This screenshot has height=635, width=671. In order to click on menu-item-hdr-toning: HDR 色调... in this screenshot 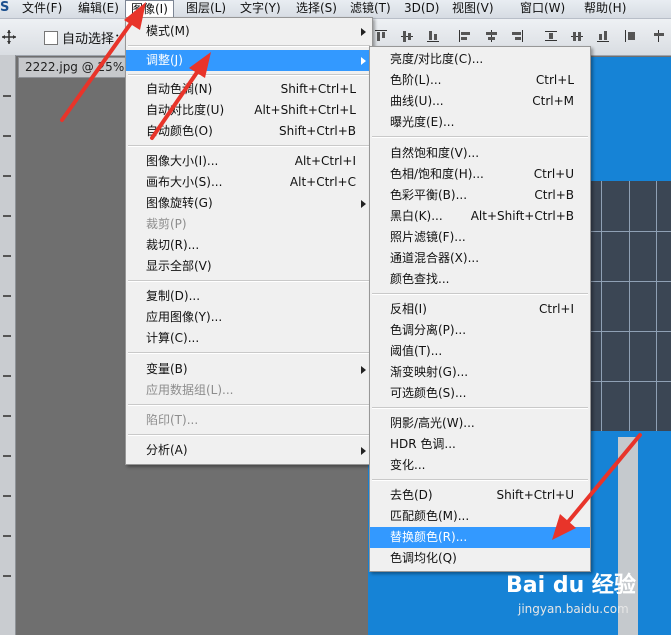, I will do `click(480, 444)`.